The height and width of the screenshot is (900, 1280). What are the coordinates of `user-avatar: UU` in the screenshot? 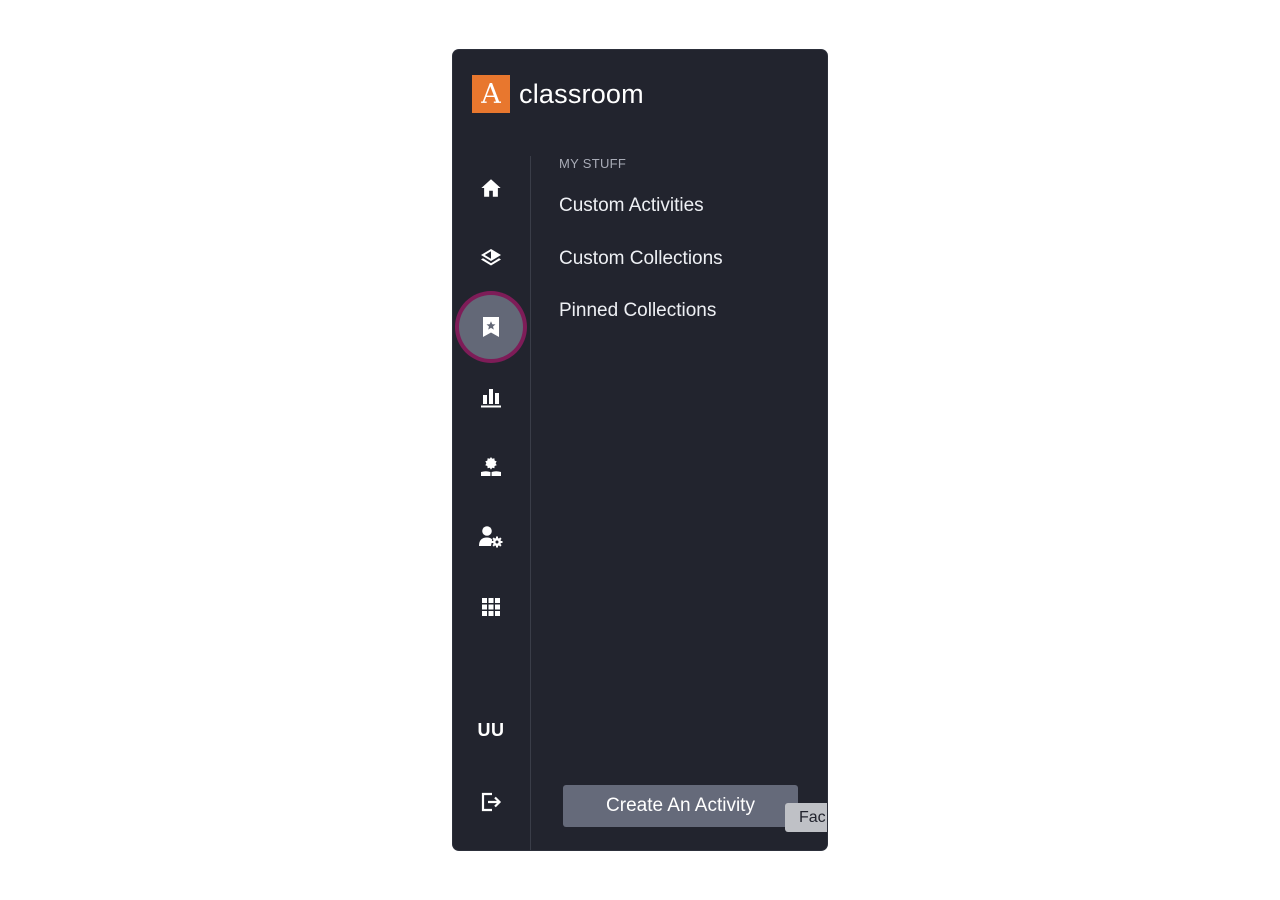 It's located at (491, 730).